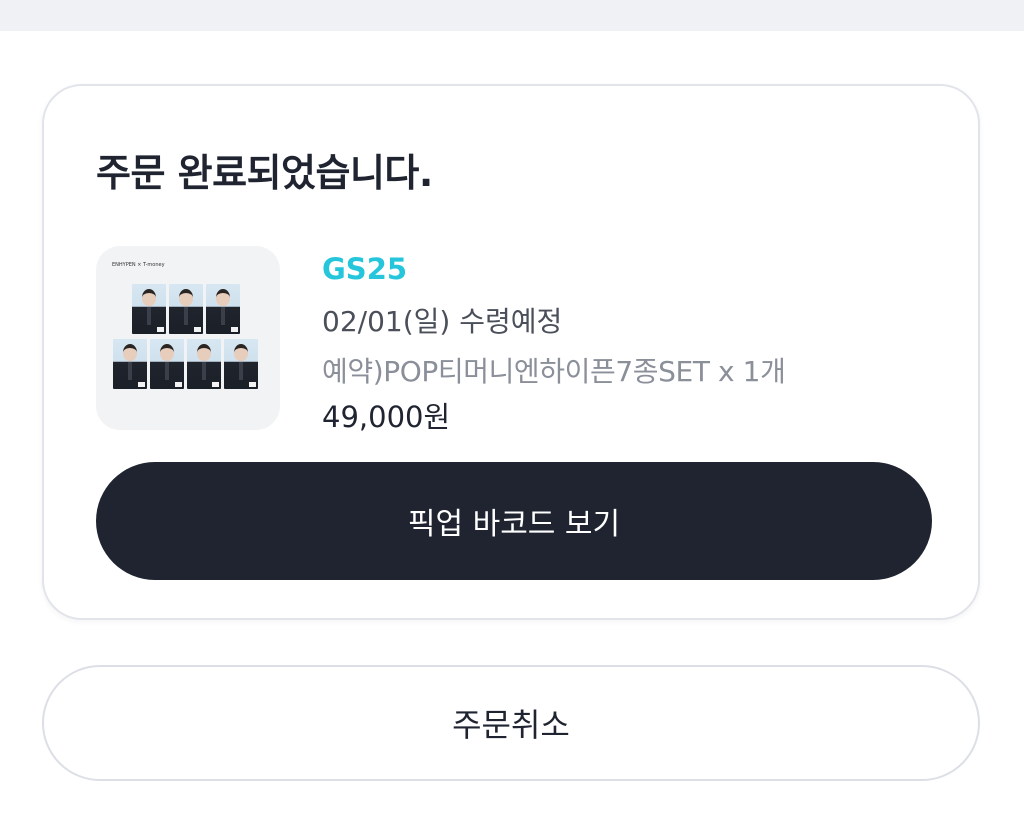 This screenshot has height=825, width=1024. What do you see at coordinates (512, 15) in the screenshot?
I see `top-bar` at bounding box center [512, 15].